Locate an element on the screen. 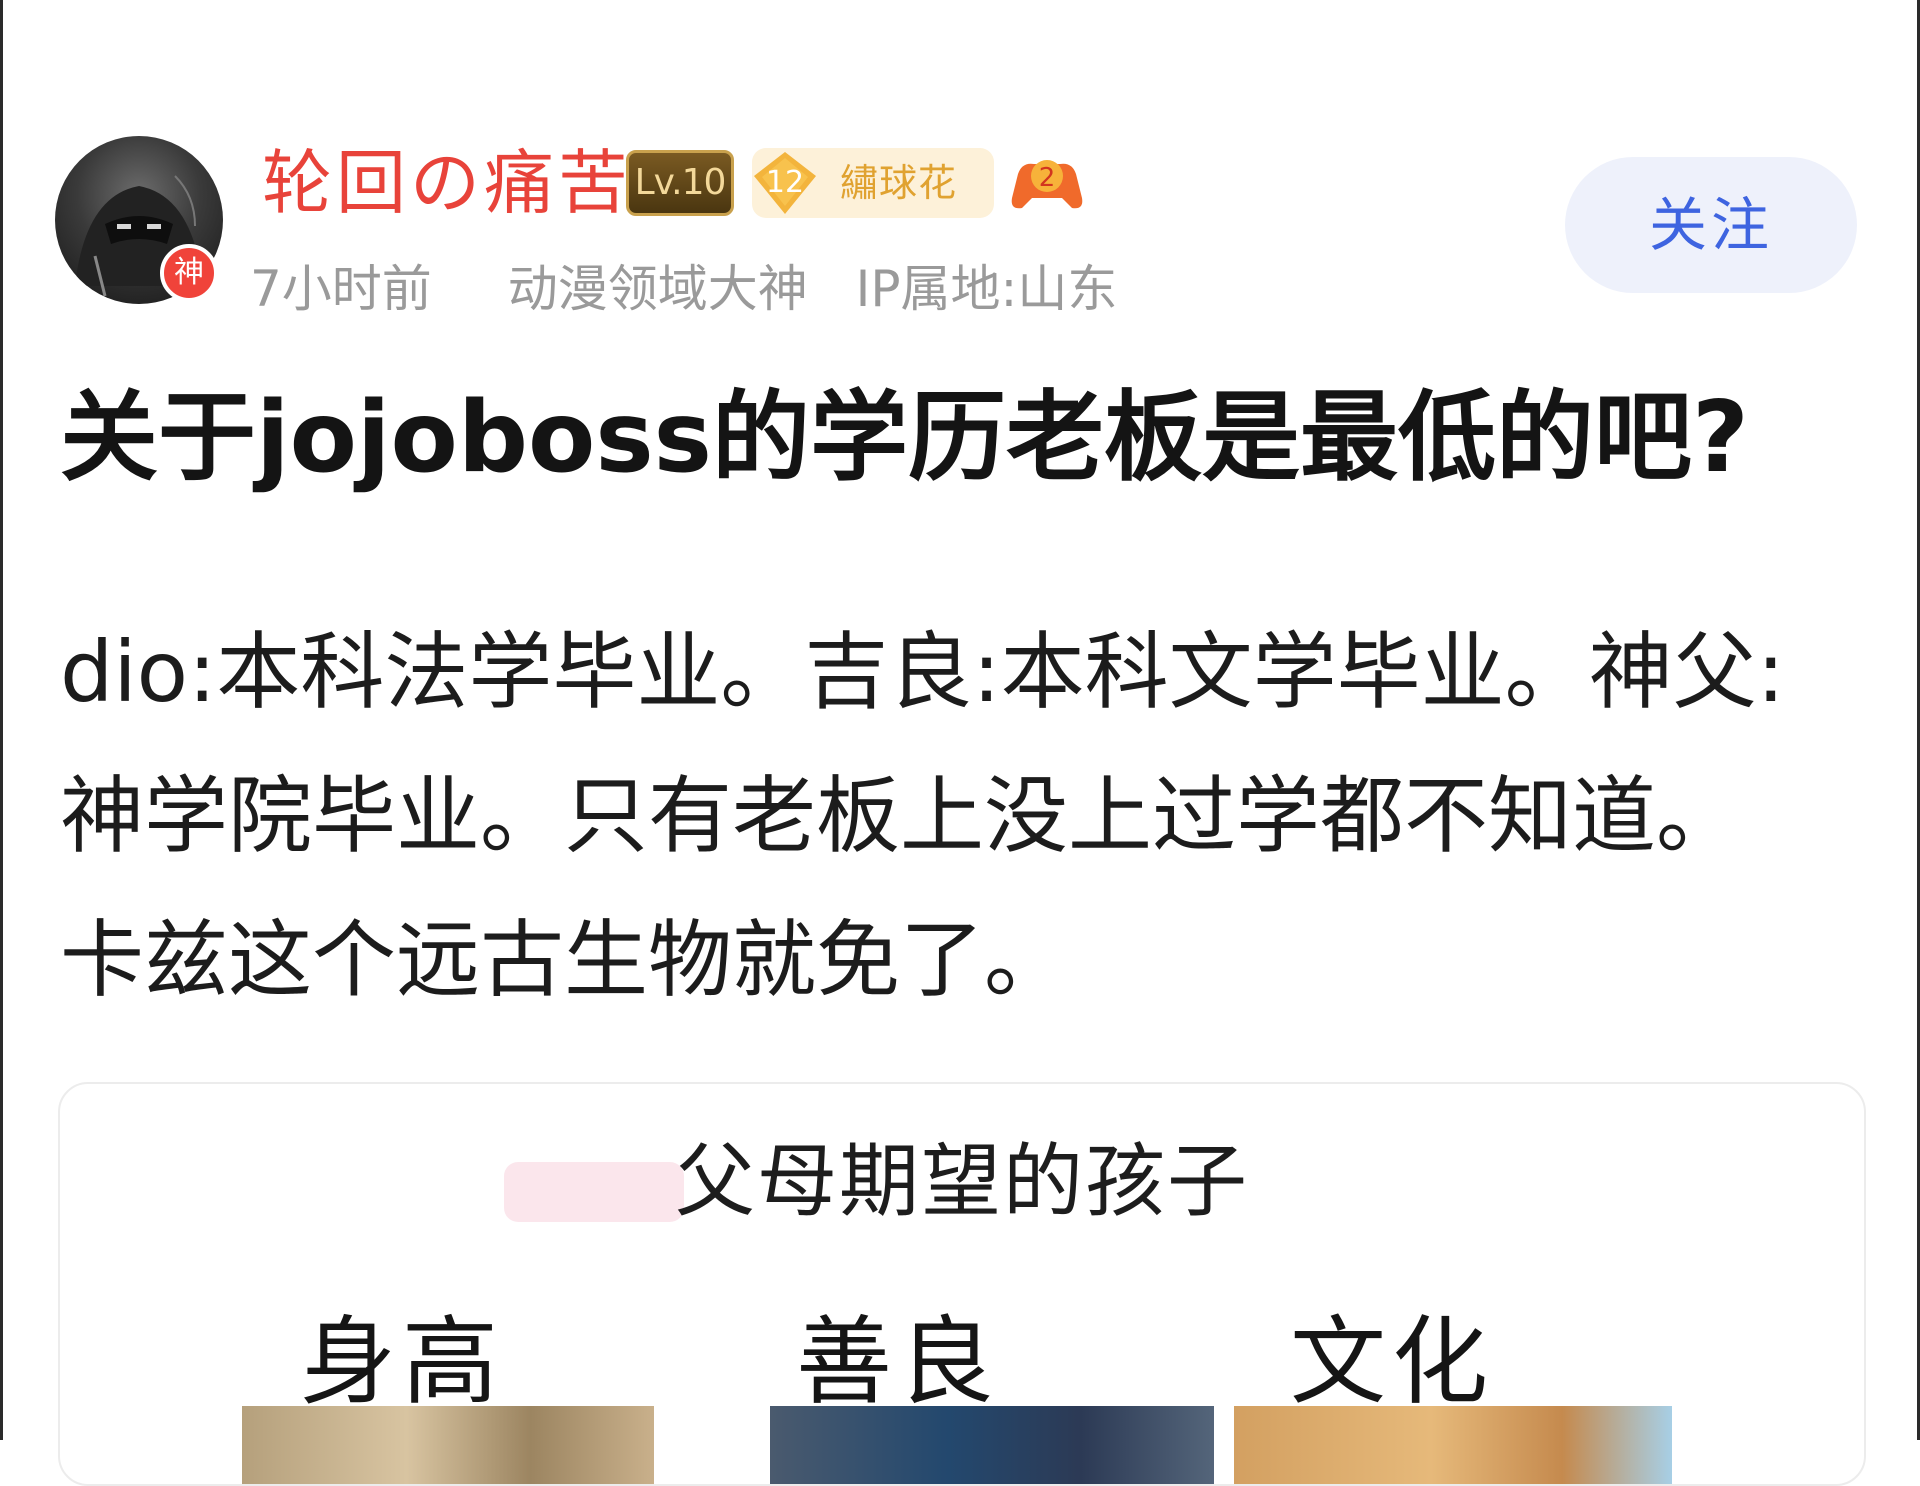 The width and height of the screenshot is (1920, 1486). username: 轮回の痛苦 is located at coordinates (447, 183).